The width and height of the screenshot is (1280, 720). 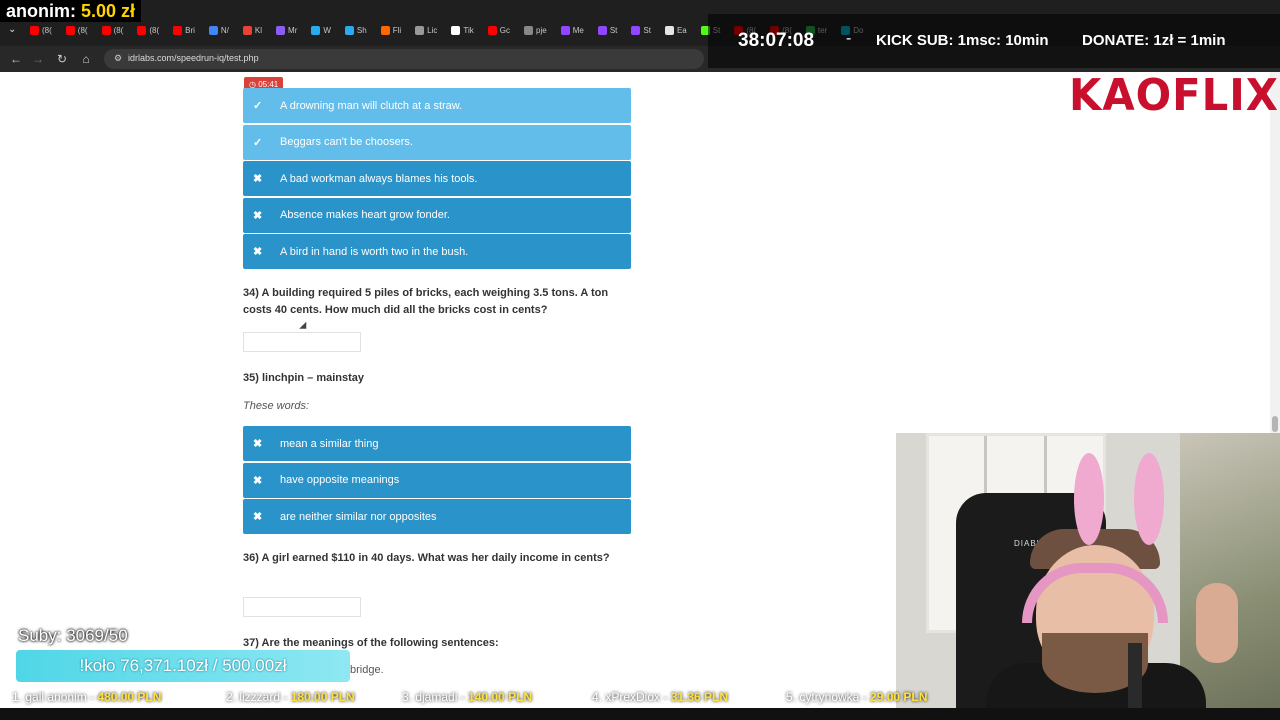 I want to click on ticker-donor-amount: 180.00 PLN, so click(x=322, y=697).